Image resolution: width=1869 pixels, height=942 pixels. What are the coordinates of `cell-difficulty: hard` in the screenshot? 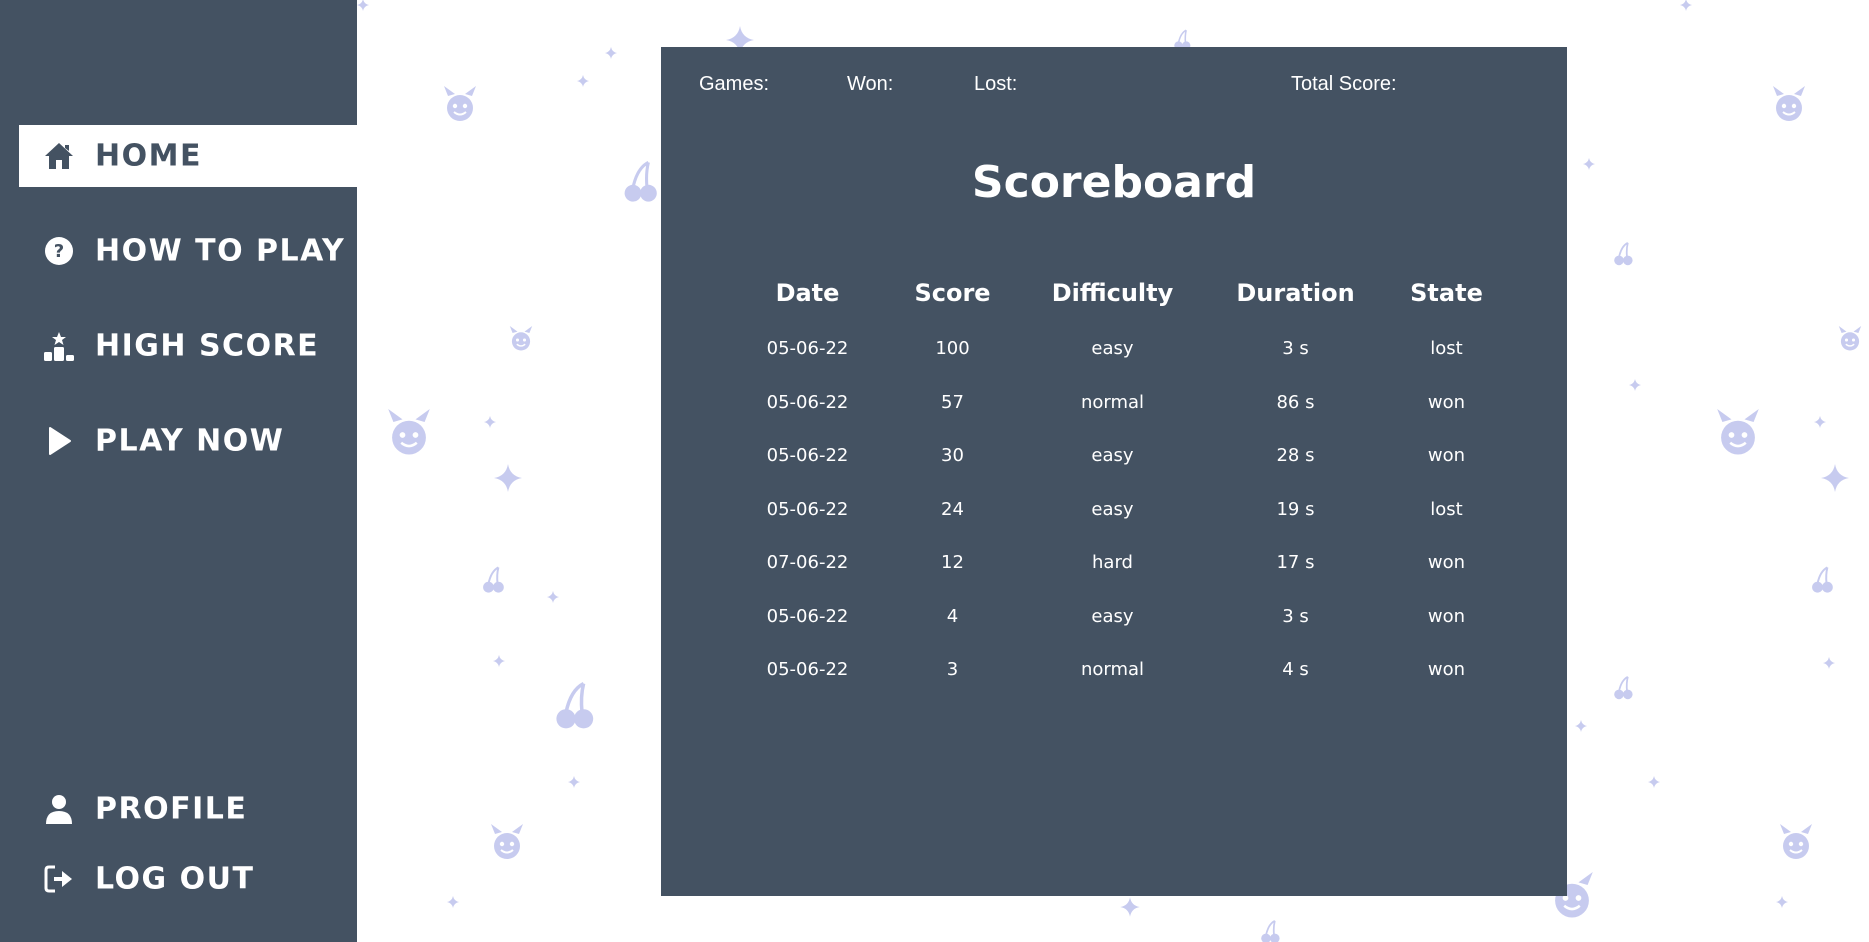 It's located at (1112, 563).